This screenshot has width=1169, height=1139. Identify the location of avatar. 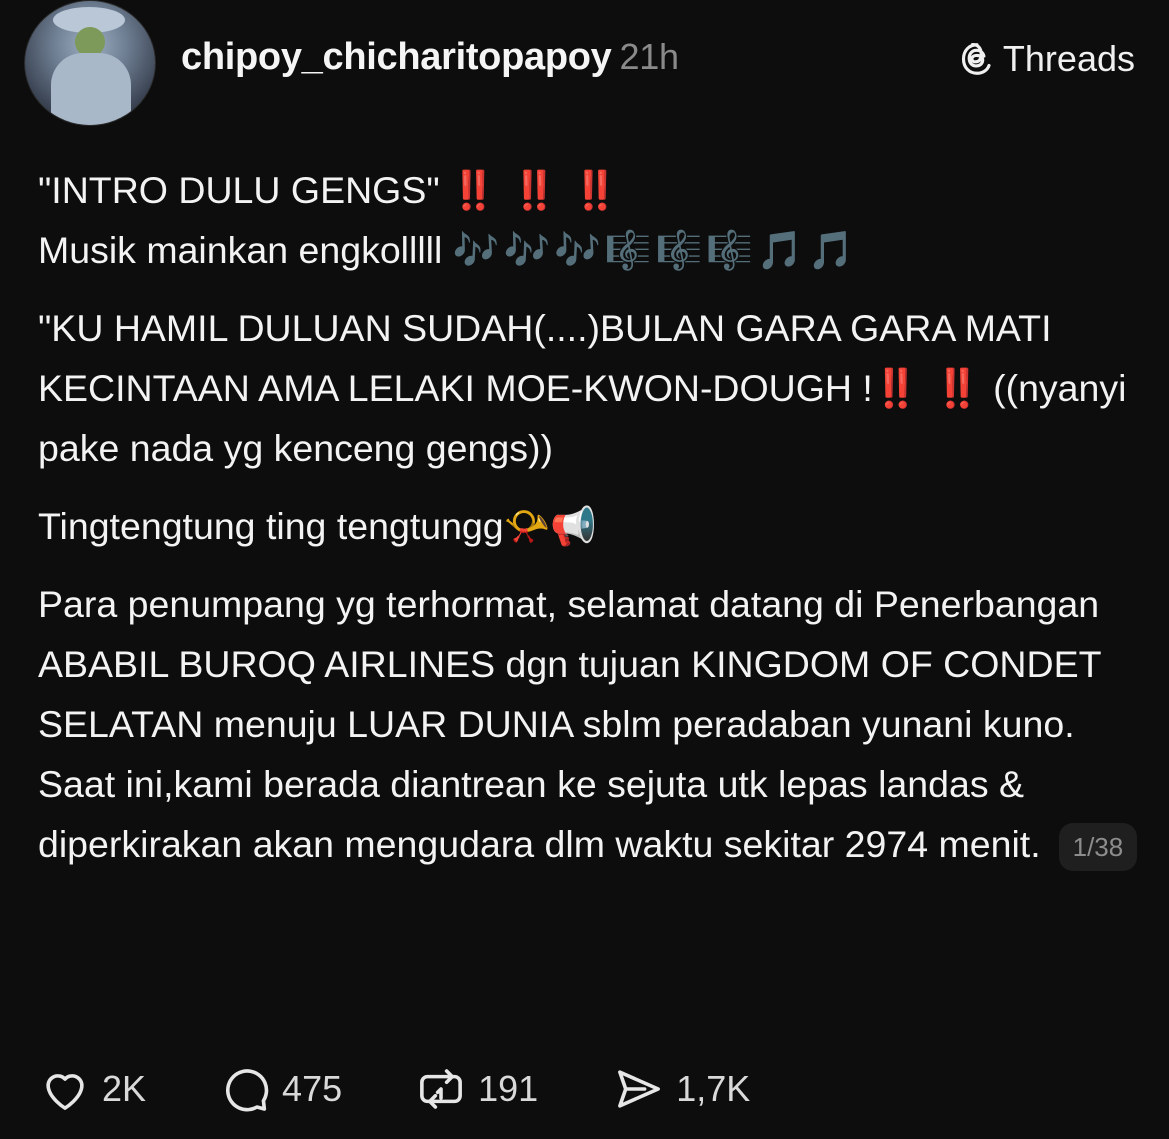
(90, 63).